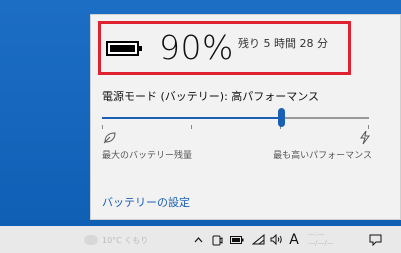  What do you see at coordinates (109, 138) in the screenshot?
I see `leaf-icon` at bounding box center [109, 138].